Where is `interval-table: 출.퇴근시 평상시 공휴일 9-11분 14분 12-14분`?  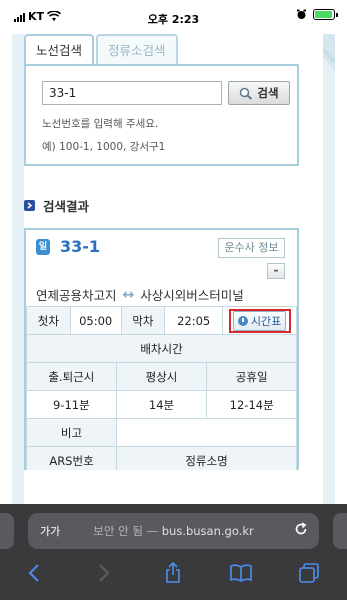 interval-table: 출.퇴근시 평상시 공휴일 9-11분 14분 12-14분 is located at coordinates (161, 390).